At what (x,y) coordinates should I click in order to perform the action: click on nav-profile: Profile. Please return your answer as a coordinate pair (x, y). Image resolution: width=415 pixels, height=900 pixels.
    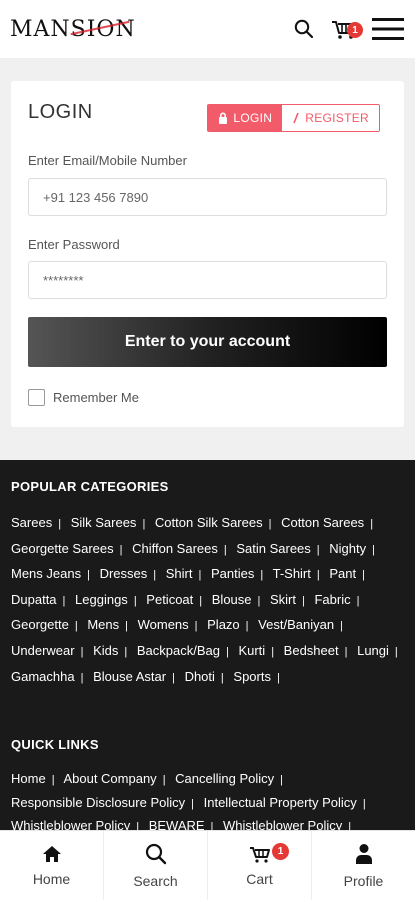
    Looking at the image, I should click on (363, 865).